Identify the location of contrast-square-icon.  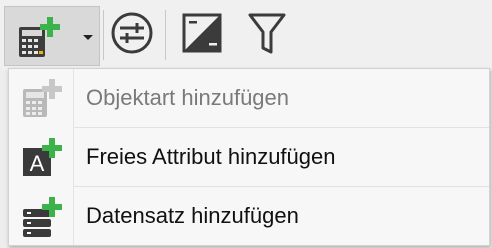
(202, 33).